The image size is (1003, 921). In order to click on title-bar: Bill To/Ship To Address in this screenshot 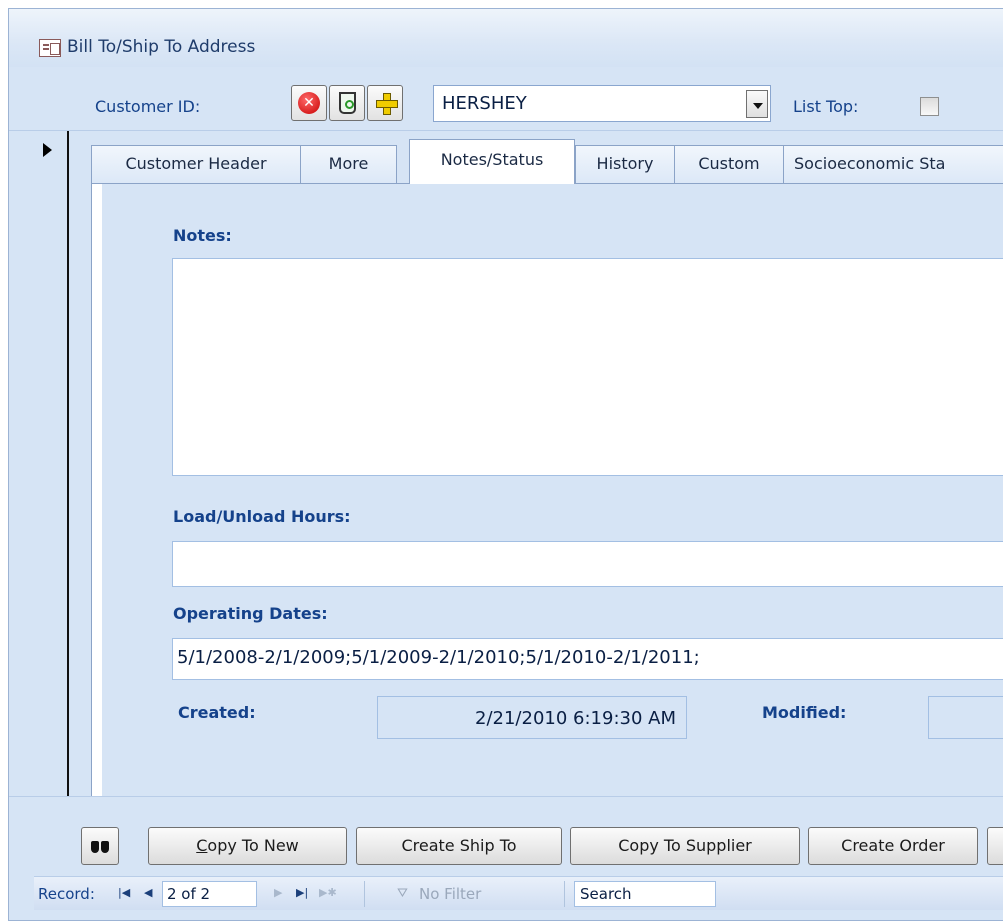, I will do `click(506, 38)`.